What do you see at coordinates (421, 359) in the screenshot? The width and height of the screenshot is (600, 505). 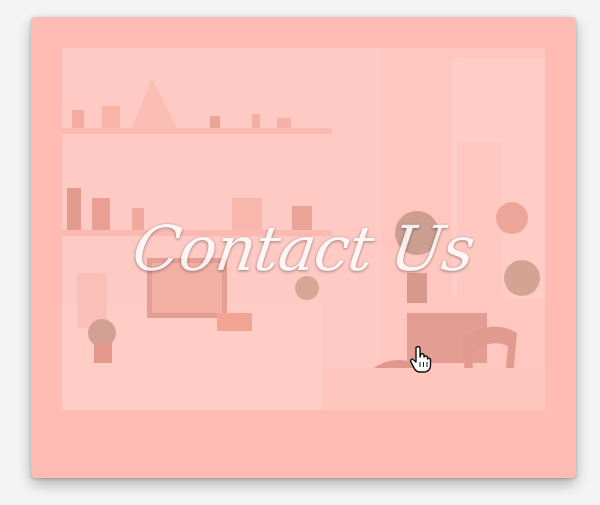 I see `hand-pointer-icon` at bounding box center [421, 359].